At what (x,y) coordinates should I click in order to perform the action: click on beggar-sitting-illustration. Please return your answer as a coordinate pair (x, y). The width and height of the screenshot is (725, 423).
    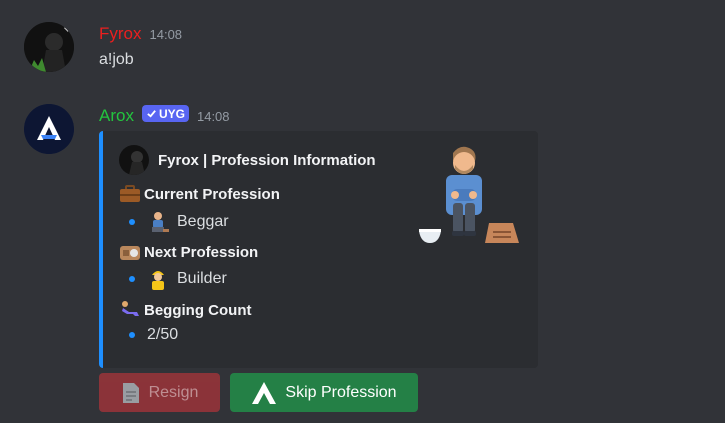
    Looking at the image, I should click on (469, 194).